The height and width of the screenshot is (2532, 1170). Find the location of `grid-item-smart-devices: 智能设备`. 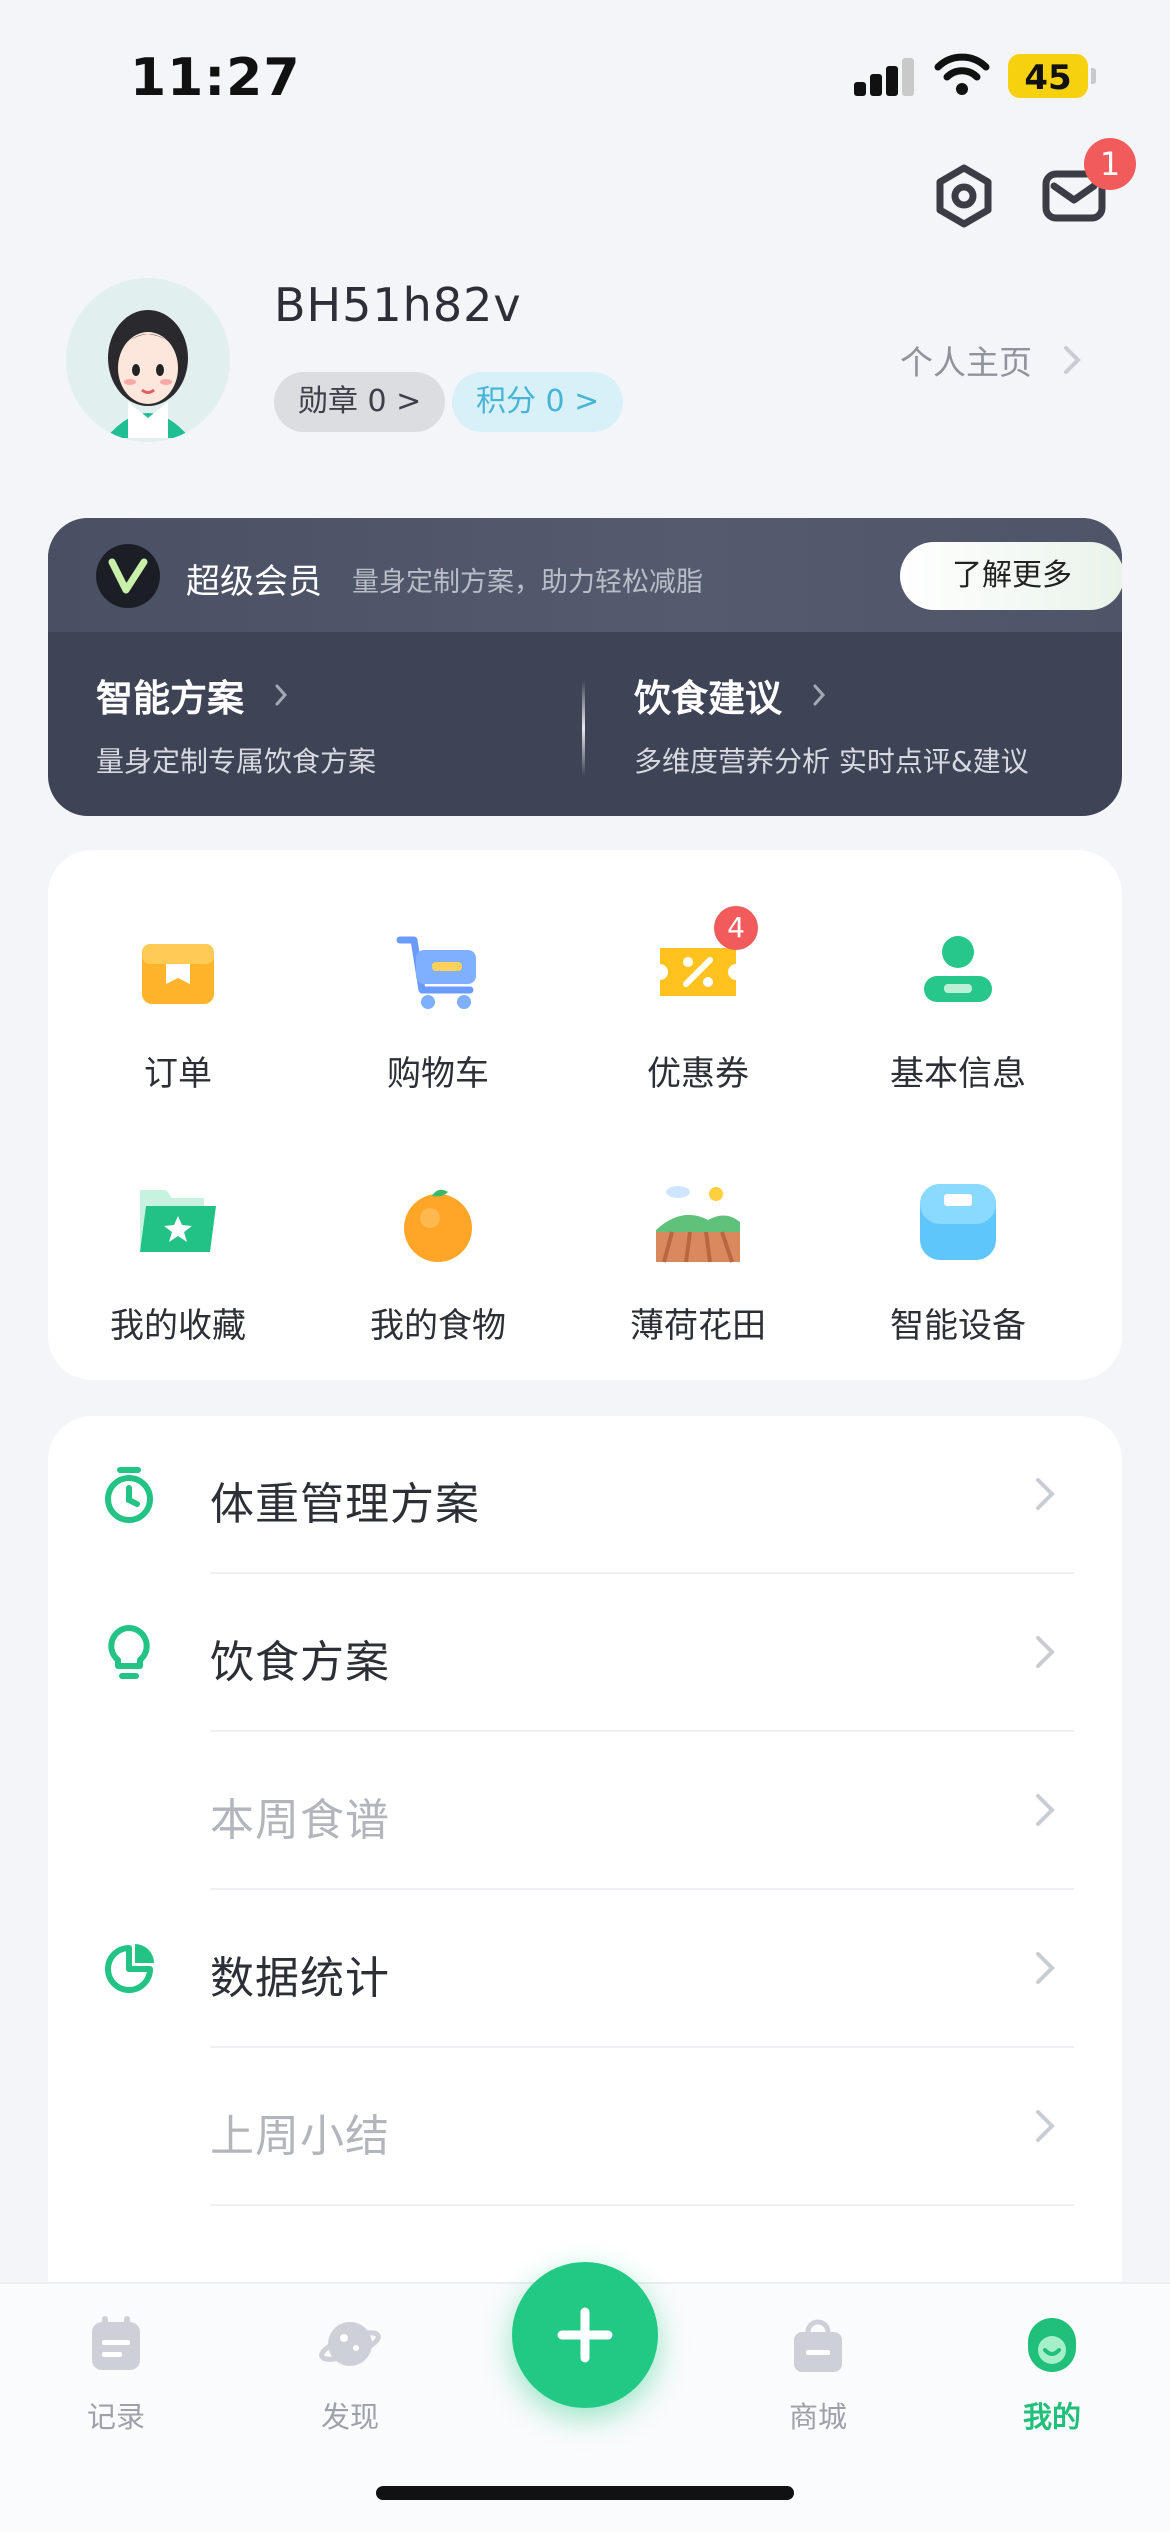

grid-item-smart-devices: 智能设备 is located at coordinates (958, 1261).